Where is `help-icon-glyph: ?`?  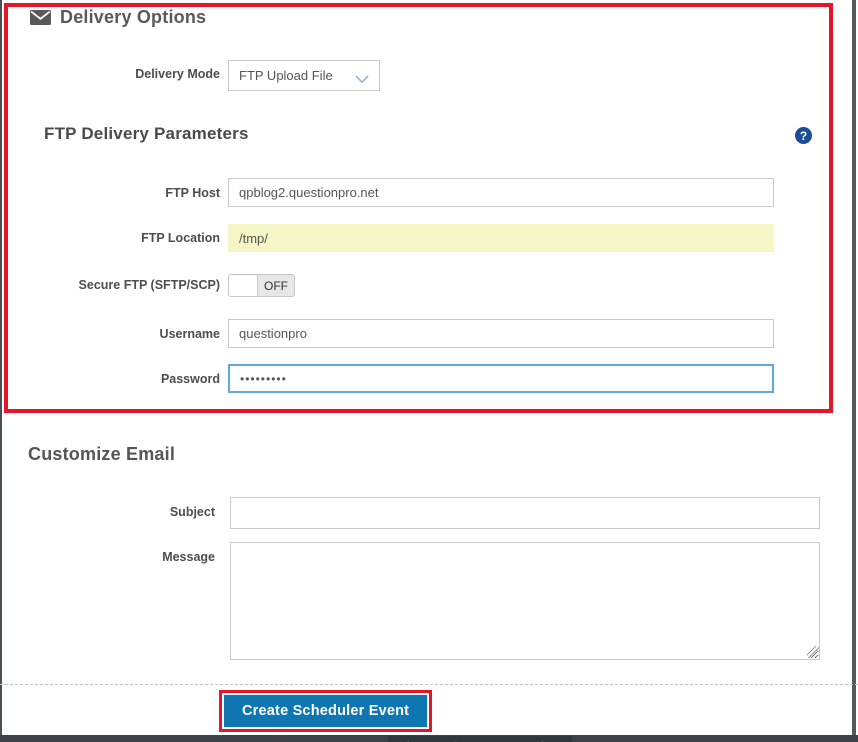 help-icon-glyph: ? is located at coordinates (803, 135).